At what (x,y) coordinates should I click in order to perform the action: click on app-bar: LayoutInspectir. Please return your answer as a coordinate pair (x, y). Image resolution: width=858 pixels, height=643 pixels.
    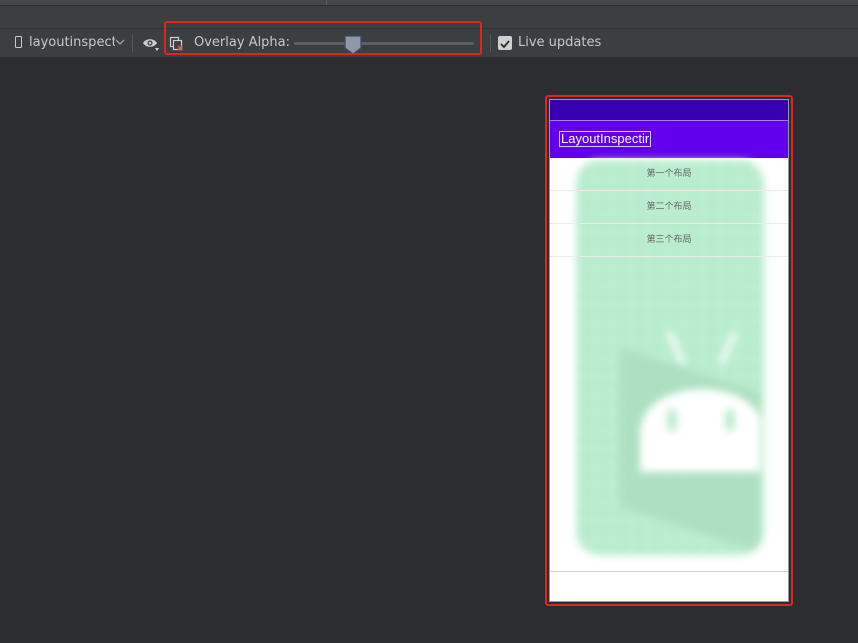
    Looking at the image, I should click on (669, 139).